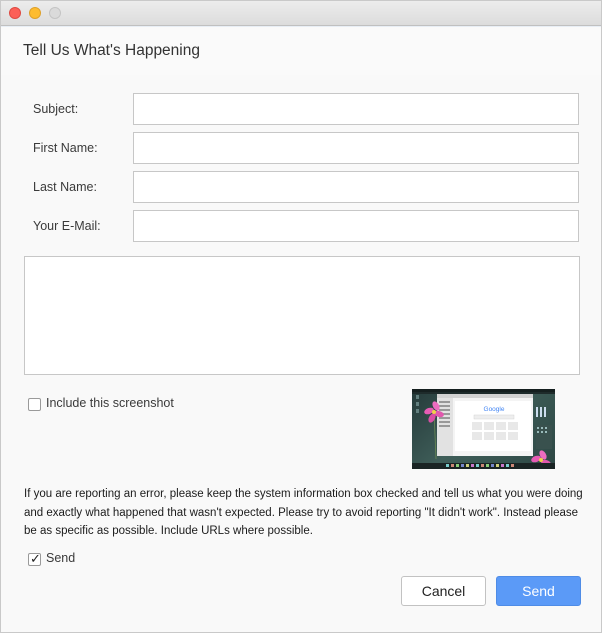 This screenshot has width=602, height=633. Describe the element at coordinates (56, 109) in the screenshot. I see `subject-label: Subject:` at that location.